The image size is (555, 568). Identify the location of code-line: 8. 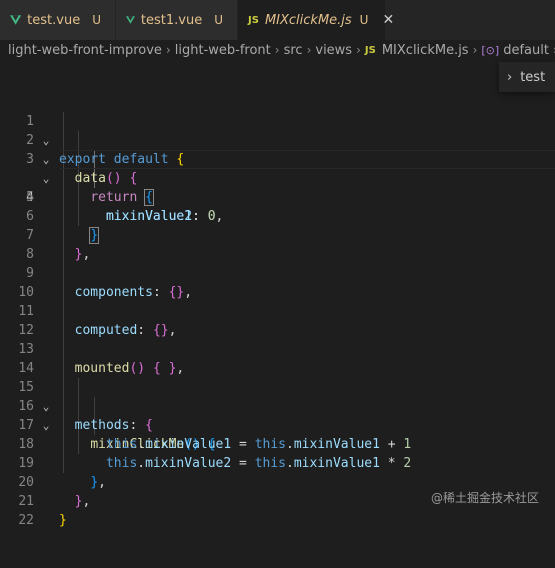
(277, 244).